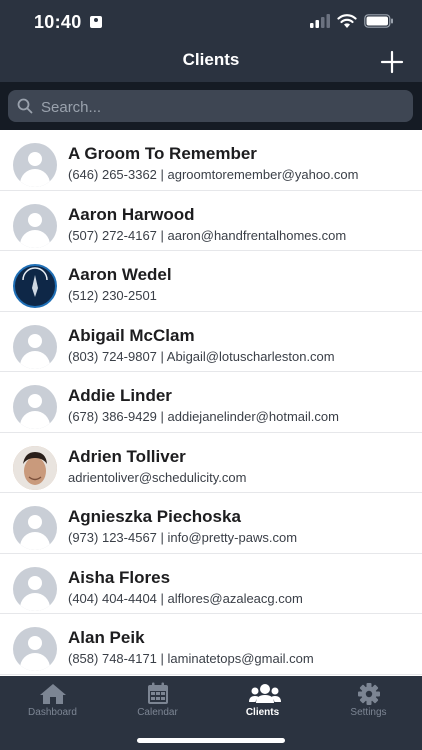 The width and height of the screenshot is (422, 750). I want to click on navigation-bar: Clients, so click(211, 63).